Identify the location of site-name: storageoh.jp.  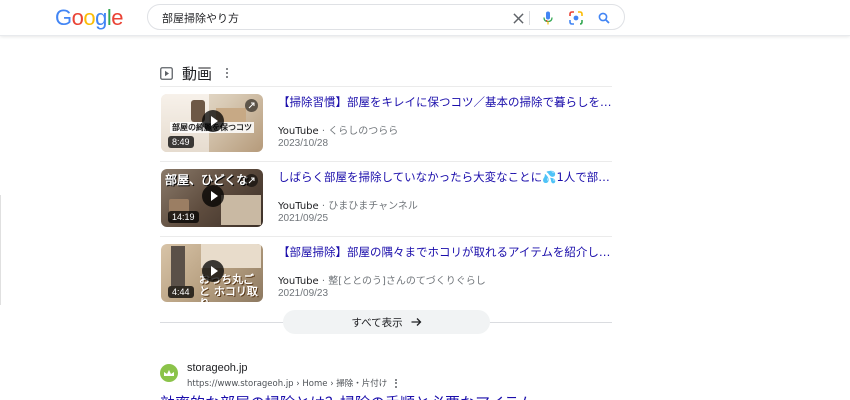
(217, 368).